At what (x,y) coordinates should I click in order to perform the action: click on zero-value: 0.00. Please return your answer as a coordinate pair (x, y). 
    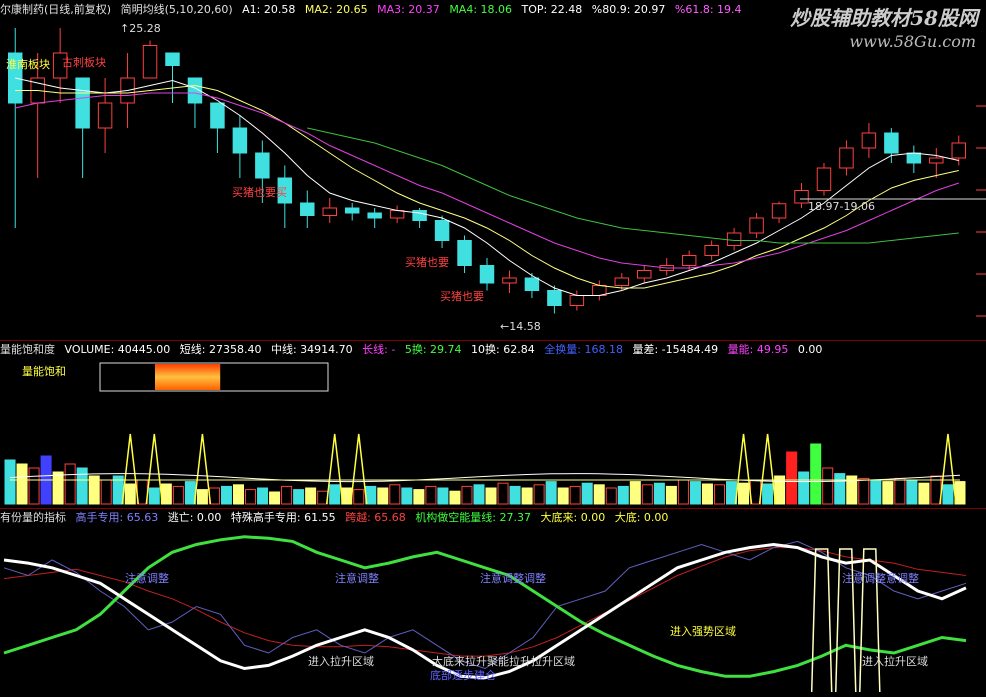
    Looking at the image, I should click on (810, 349).